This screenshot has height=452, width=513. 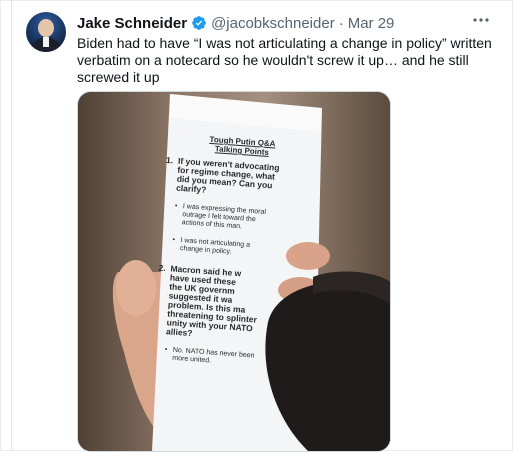 What do you see at coordinates (46, 28) in the screenshot?
I see `avatar-face` at bounding box center [46, 28].